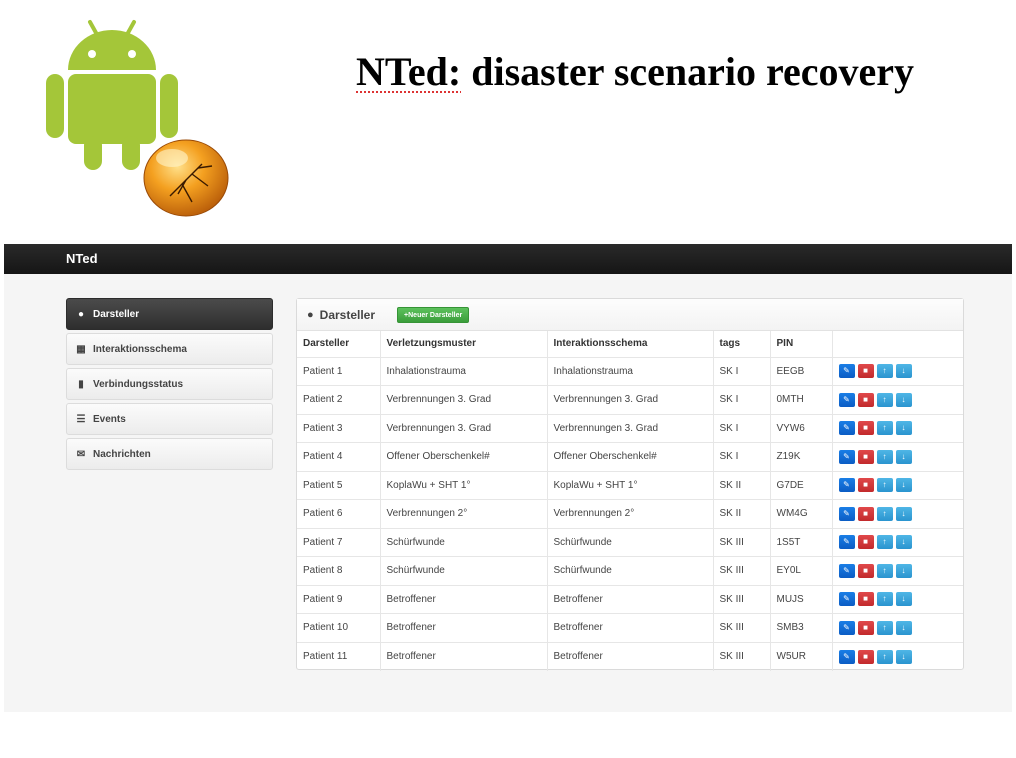 The image size is (1016, 758). What do you see at coordinates (81, 384) in the screenshot?
I see `signal-icon: ▮` at bounding box center [81, 384].